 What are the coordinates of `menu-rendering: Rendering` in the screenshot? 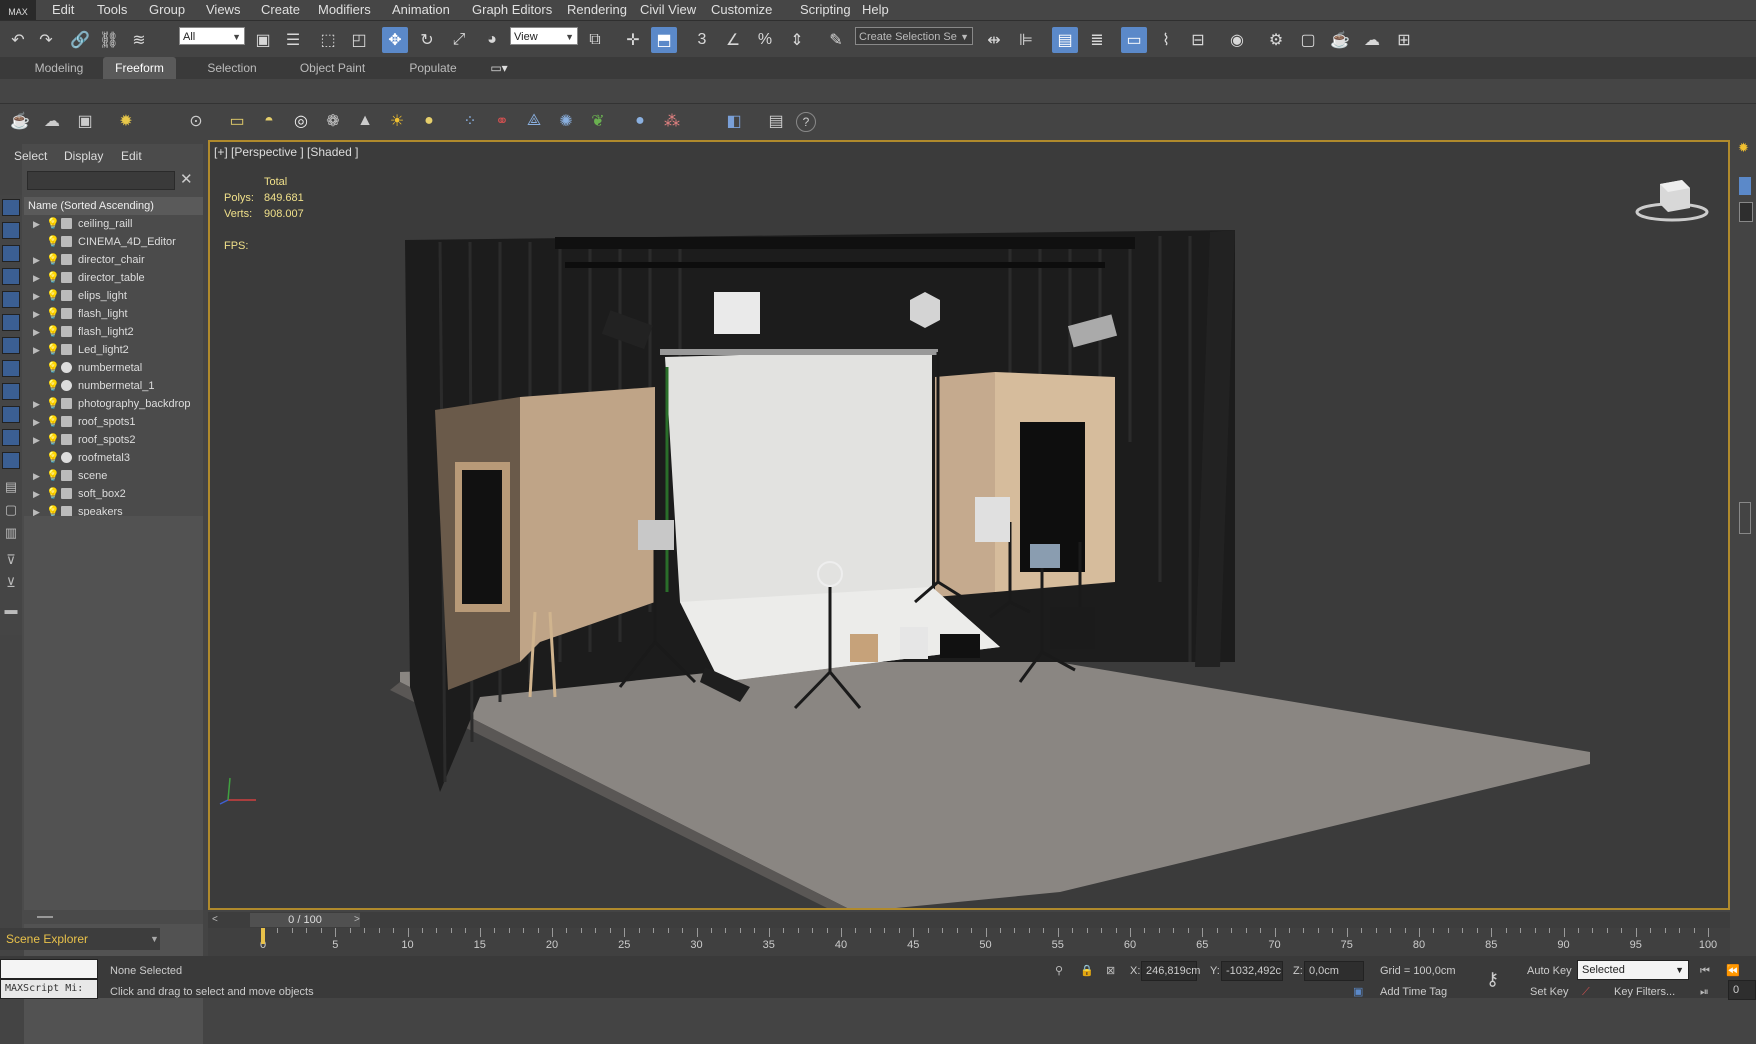 It's located at (597, 10).